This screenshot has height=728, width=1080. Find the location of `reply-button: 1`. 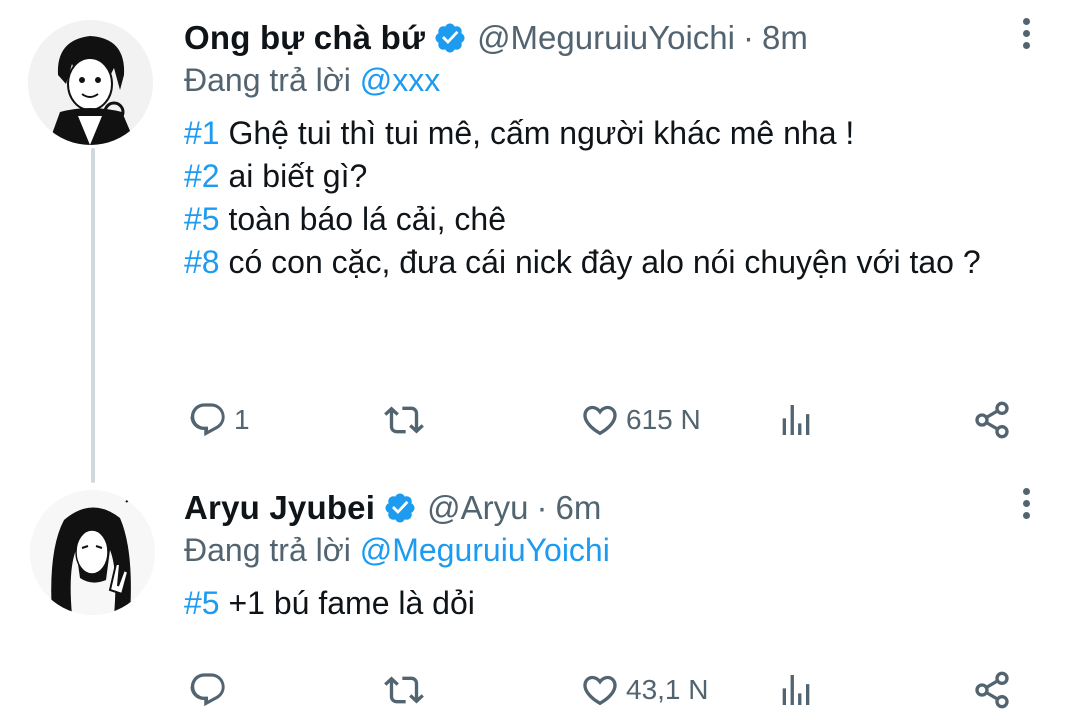

reply-button: 1 is located at coordinates (219, 420).